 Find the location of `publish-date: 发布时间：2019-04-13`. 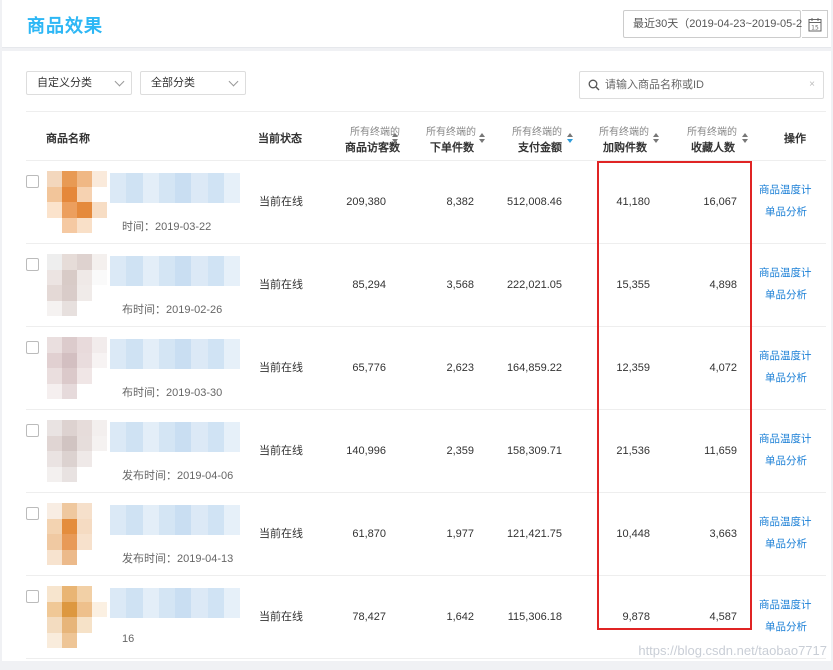

publish-date: 发布时间：2019-04-13 is located at coordinates (178, 558).